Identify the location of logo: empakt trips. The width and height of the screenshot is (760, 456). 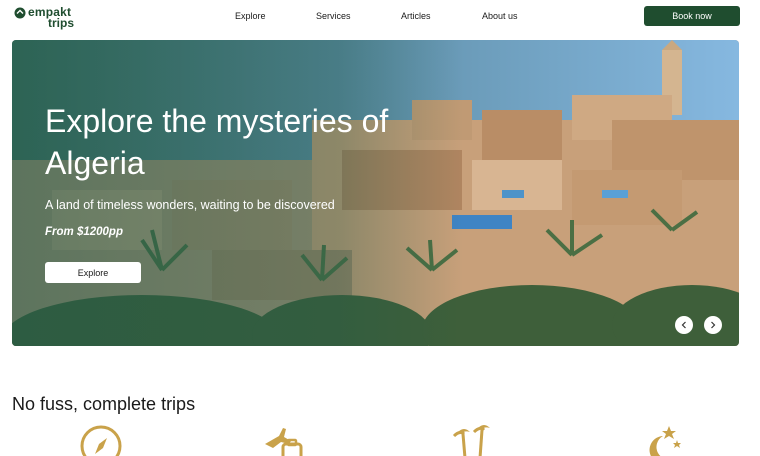
(49, 17).